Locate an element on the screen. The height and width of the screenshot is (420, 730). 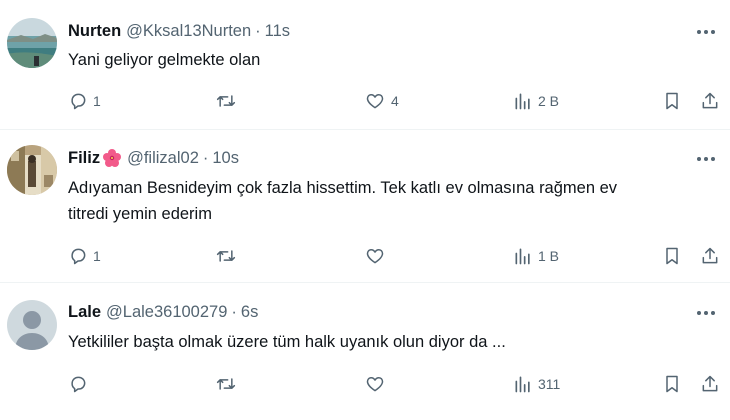
tweet-header: Lale @Lale36100279 · 6s is located at coordinates (163, 312).